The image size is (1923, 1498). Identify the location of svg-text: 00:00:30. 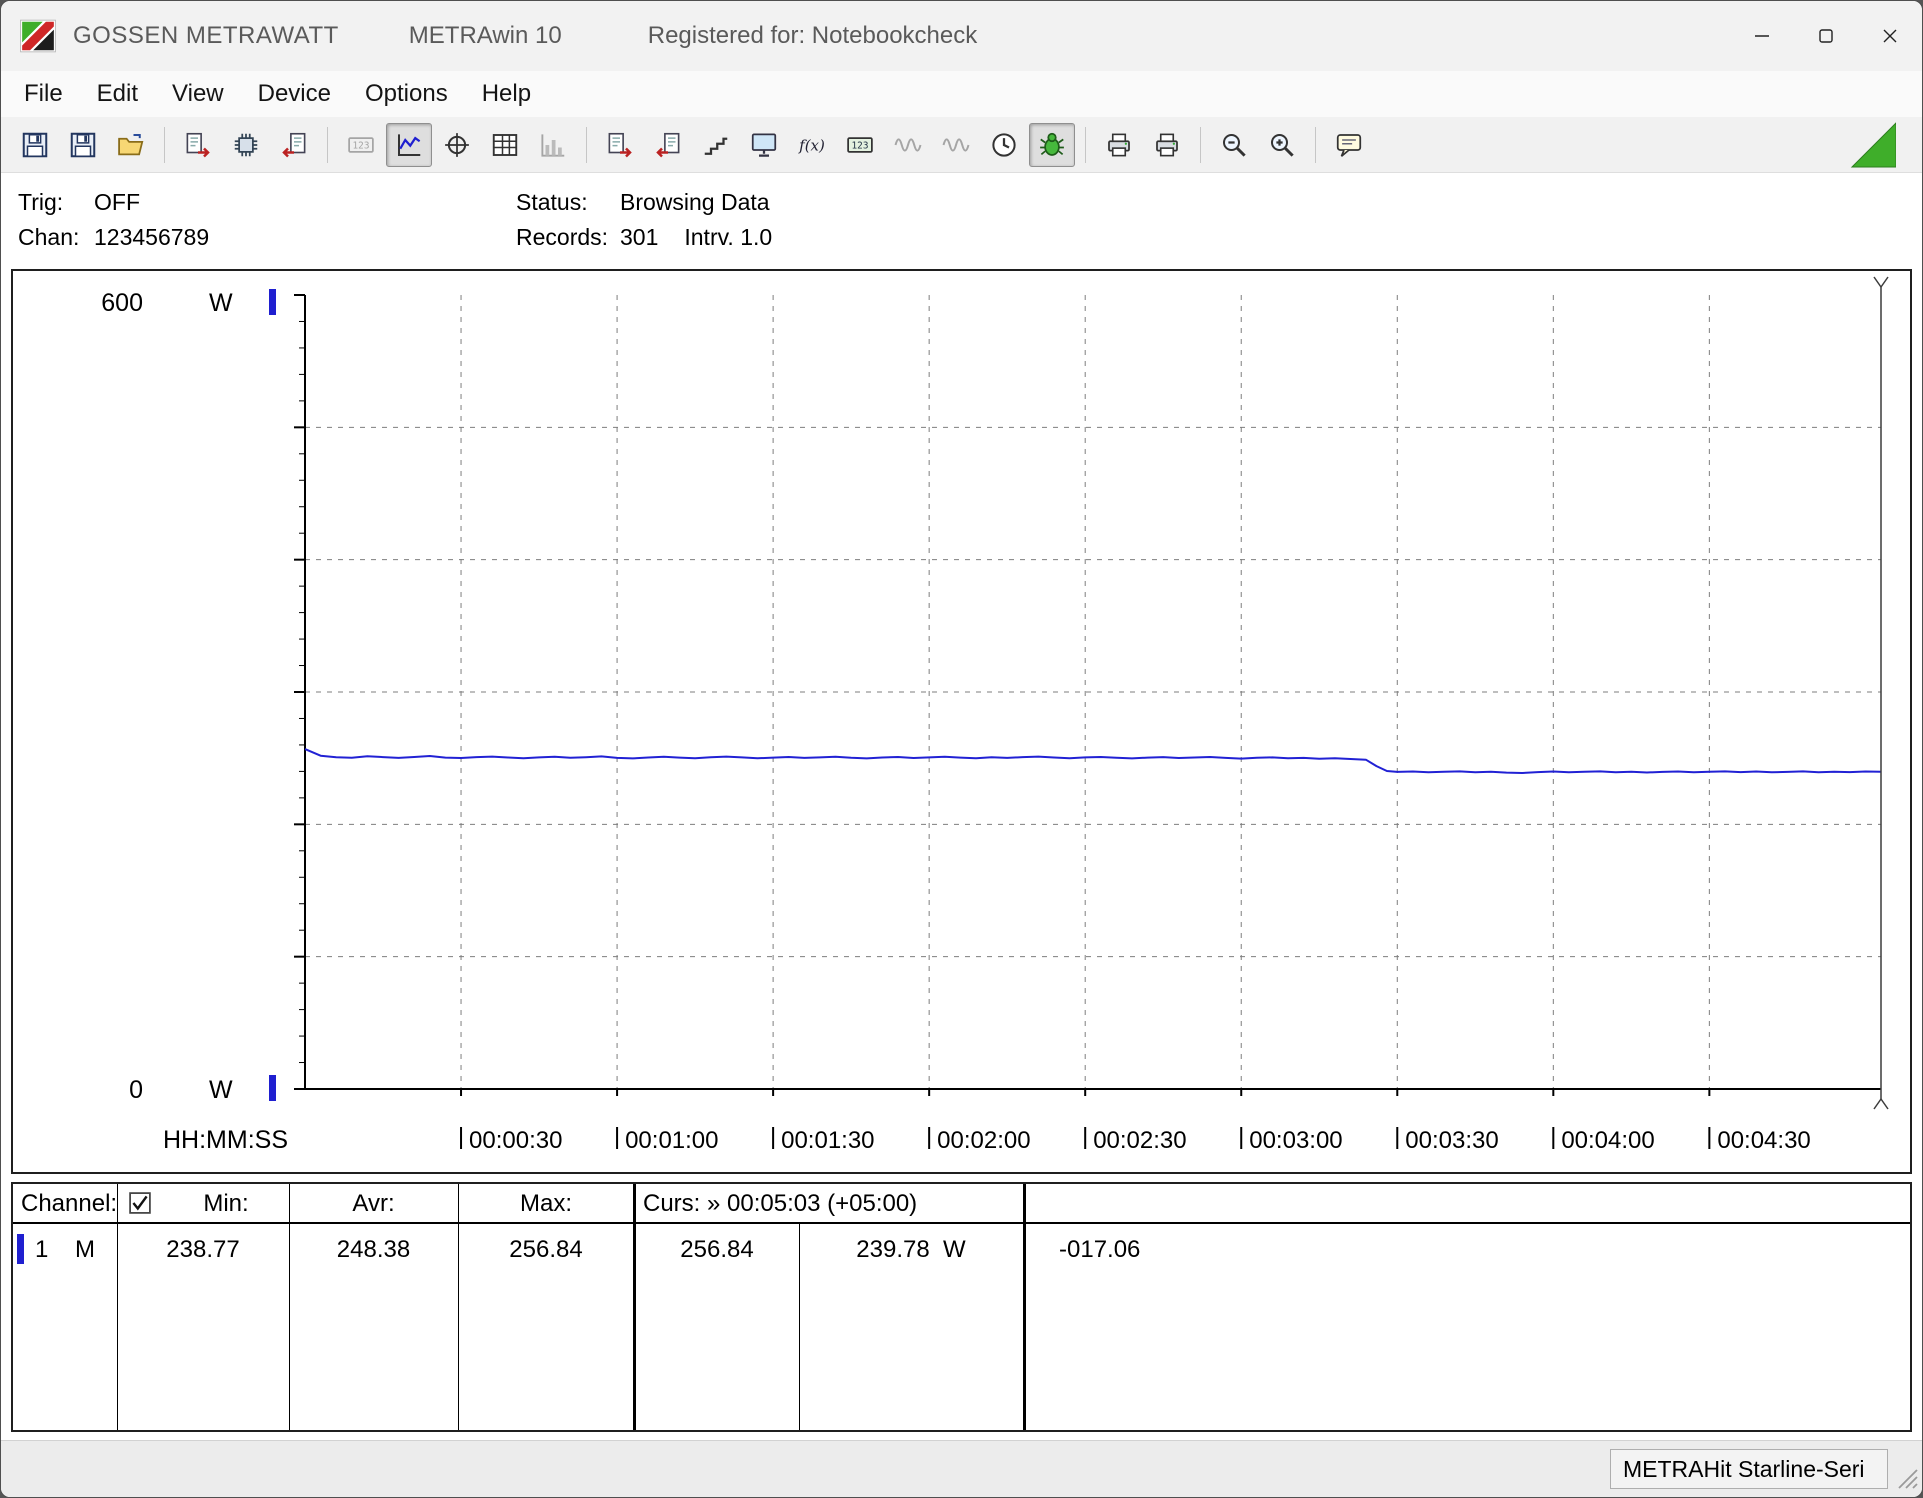
(515, 1140).